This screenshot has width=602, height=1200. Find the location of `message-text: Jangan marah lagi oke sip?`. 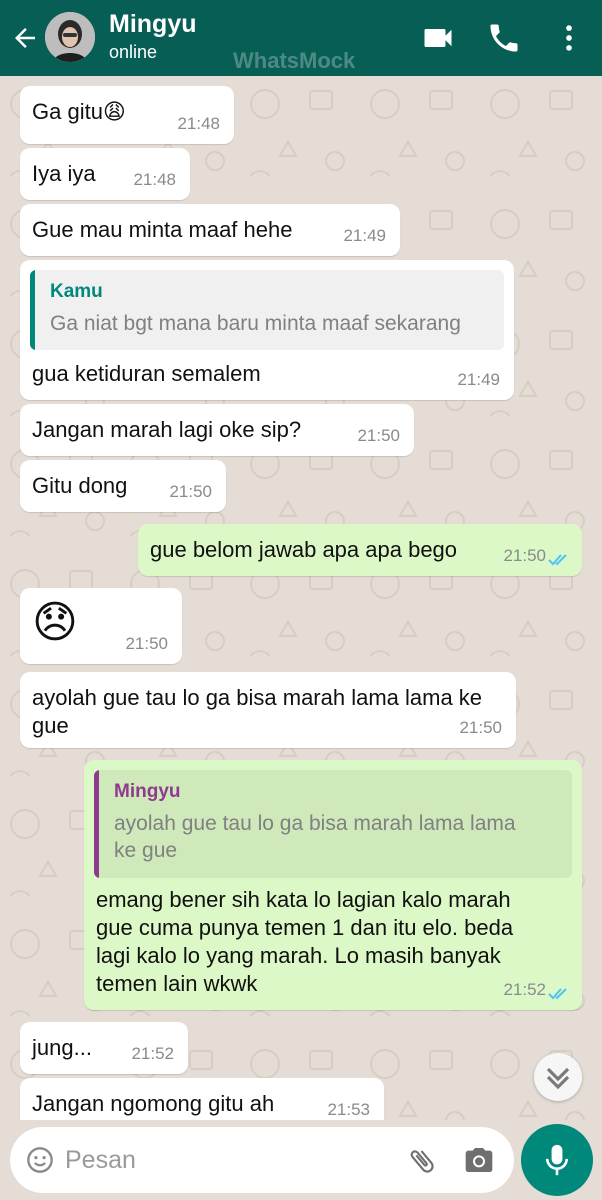

message-text: Jangan marah lagi oke sip? is located at coordinates (167, 429).